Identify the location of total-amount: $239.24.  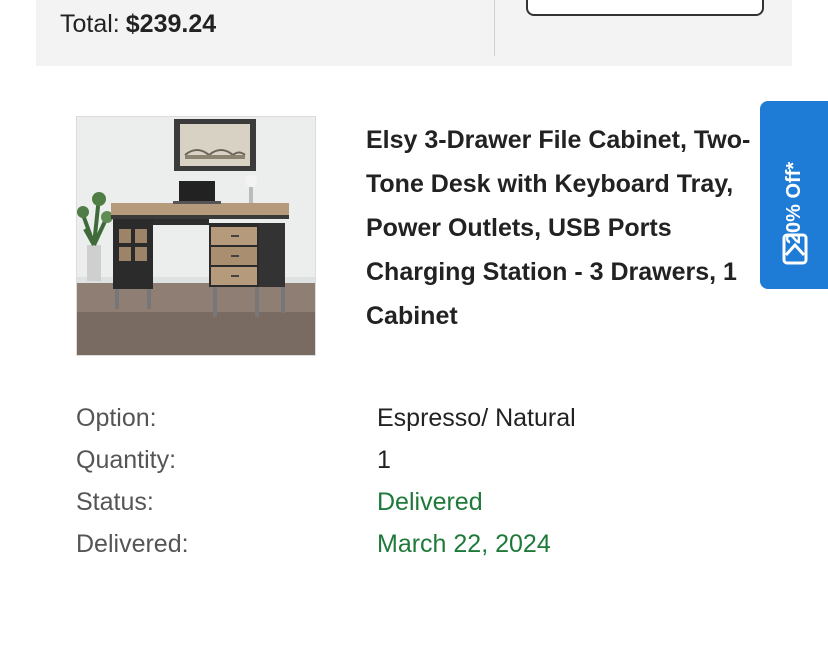
(171, 24).